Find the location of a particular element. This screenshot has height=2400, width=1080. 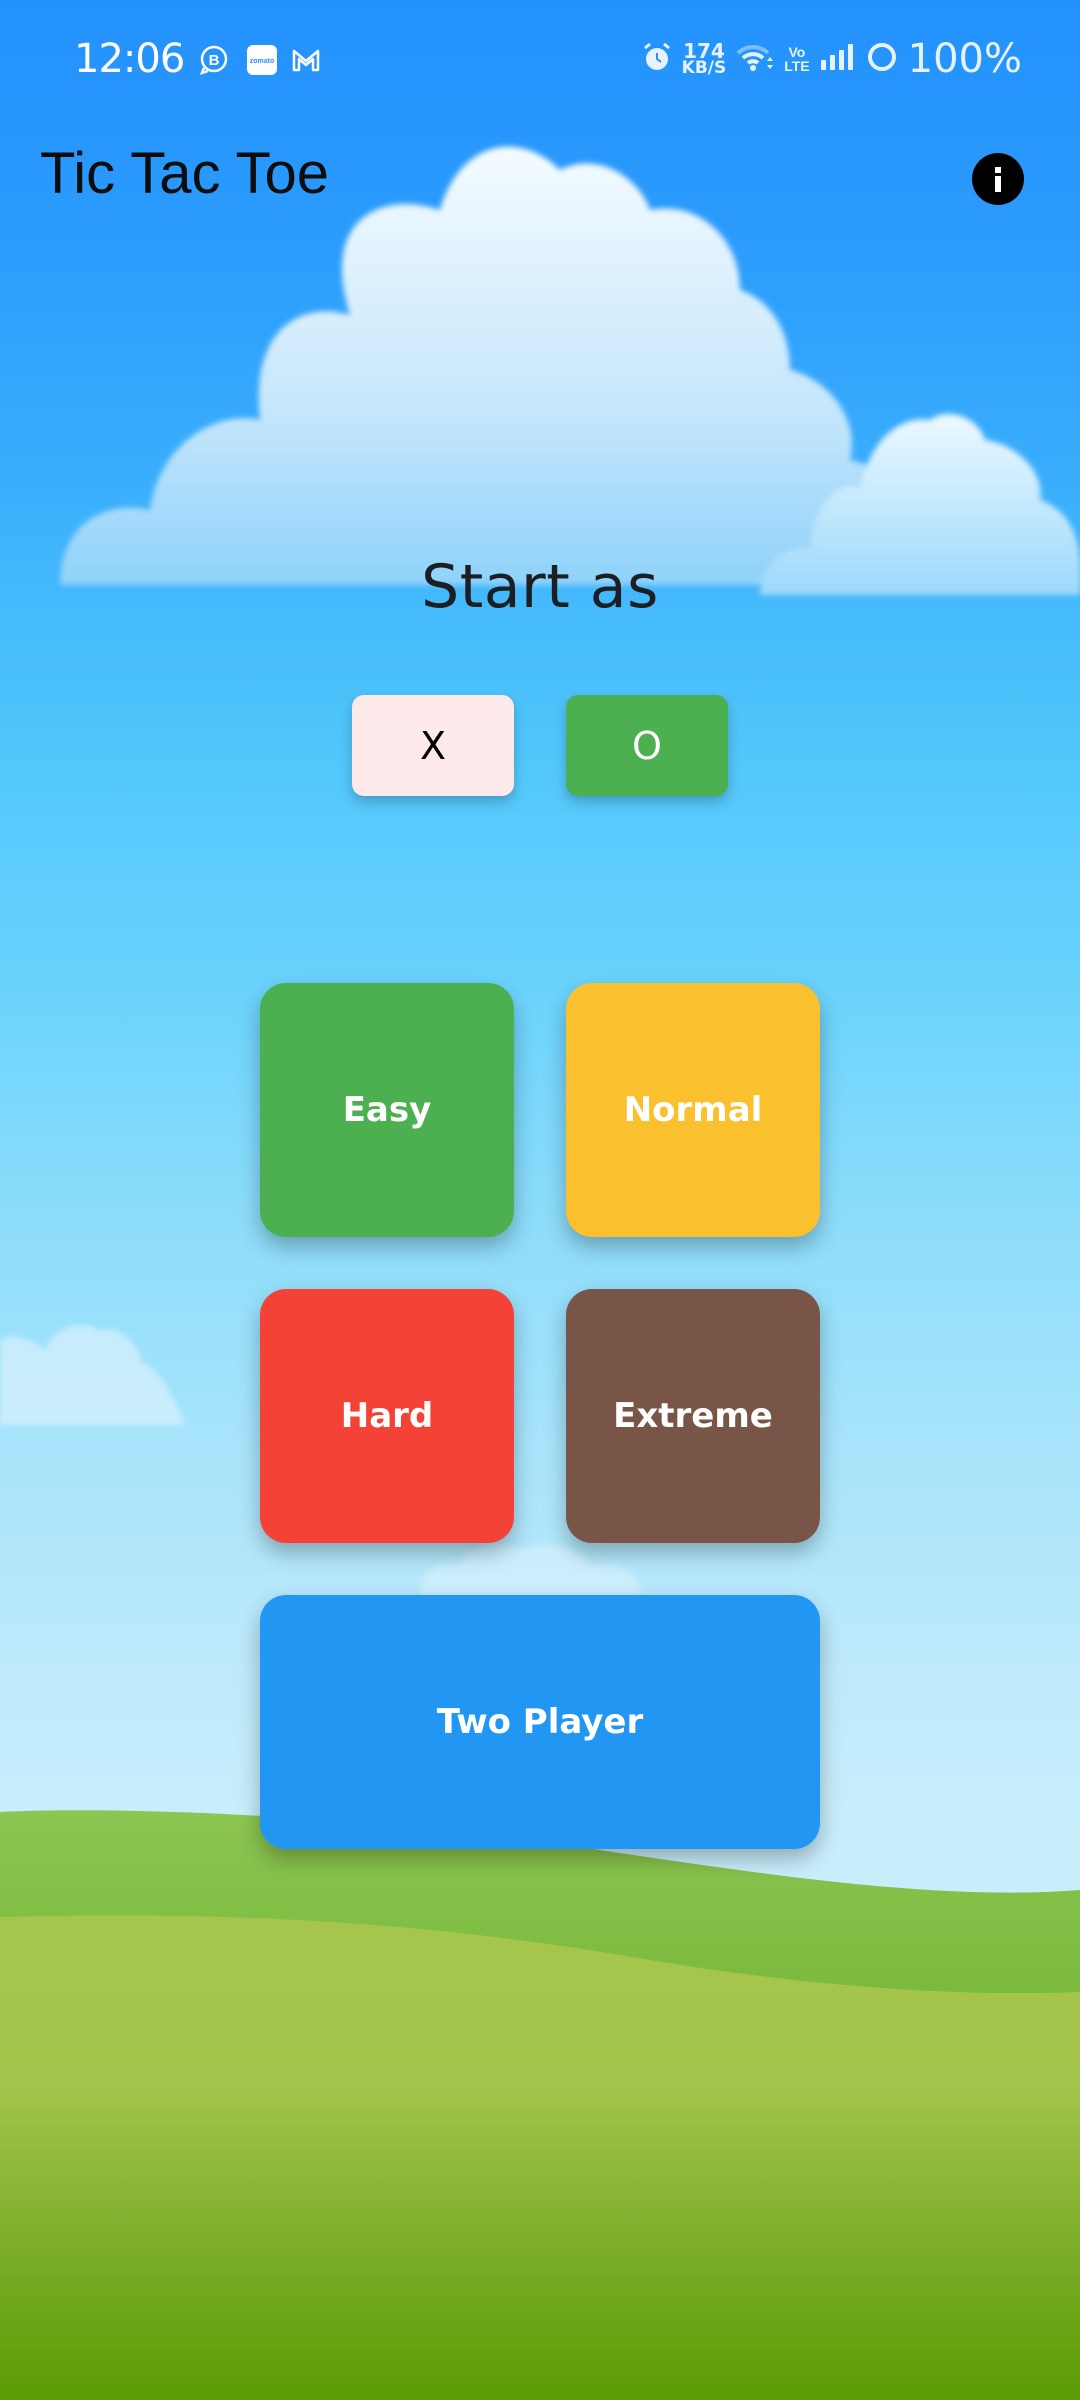

start-as-o-button: O is located at coordinates (647, 745).